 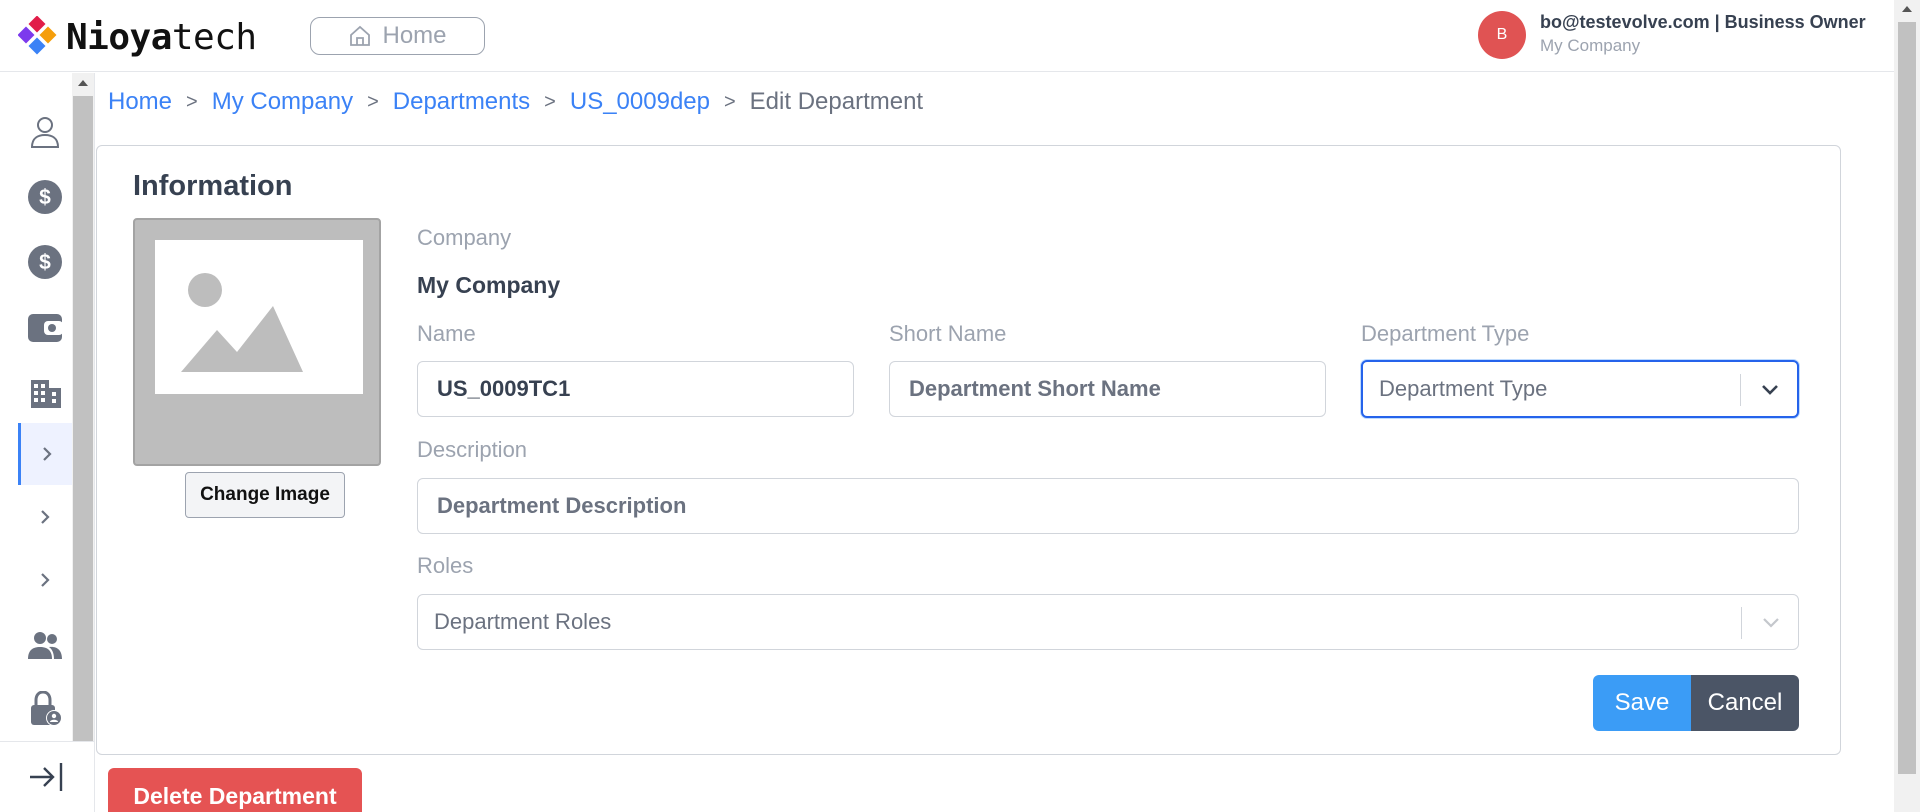 What do you see at coordinates (83, 83) in the screenshot?
I see `sidebar-scroll-up-icon` at bounding box center [83, 83].